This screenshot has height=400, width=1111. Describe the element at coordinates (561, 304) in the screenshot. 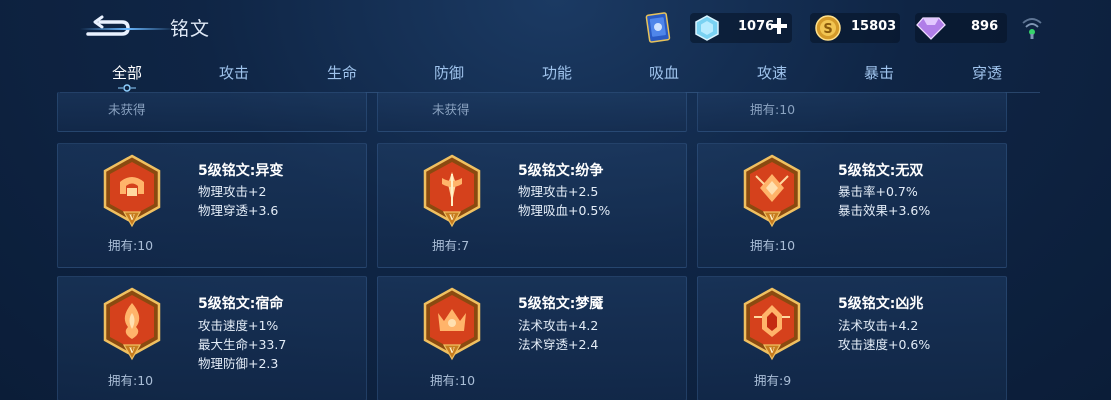

I see `inscription-name: 5级铭文:梦魇` at that location.